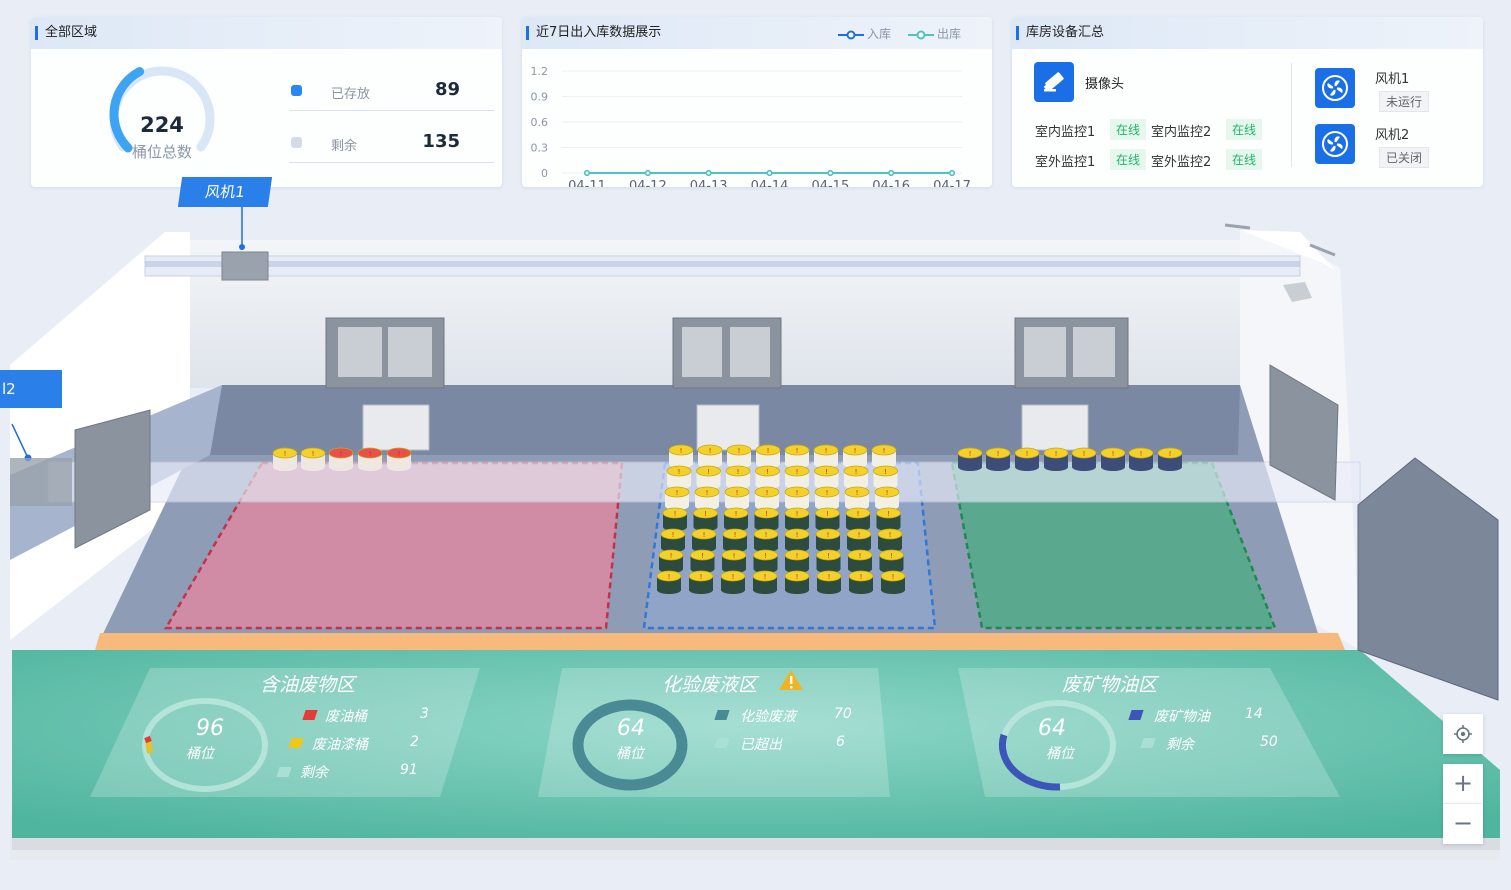 Image resolution: width=1511 pixels, height=890 pixels. What do you see at coordinates (864, 34) in the screenshot?
I see `legend-in: 入库` at bounding box center [864, 34].